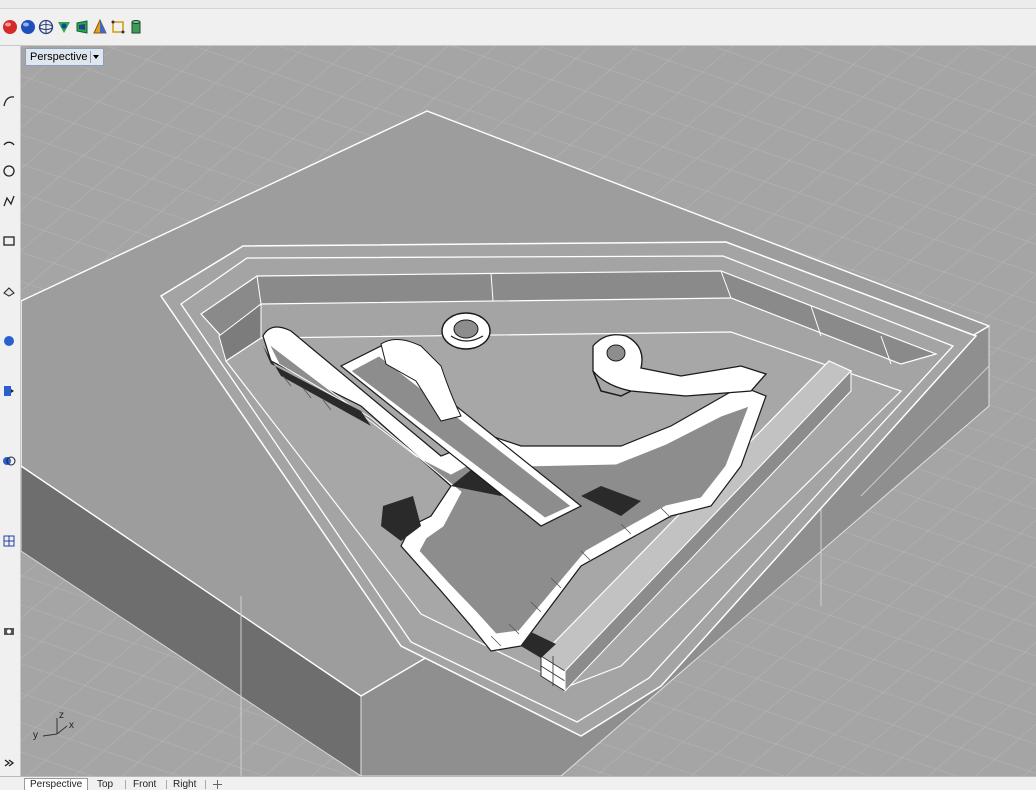 This screenshot has height=790, width=1036. What do you see at coordinates (46, 27) in the screenshot?
I see `mesh-icon` at bounding box center [46, 27].